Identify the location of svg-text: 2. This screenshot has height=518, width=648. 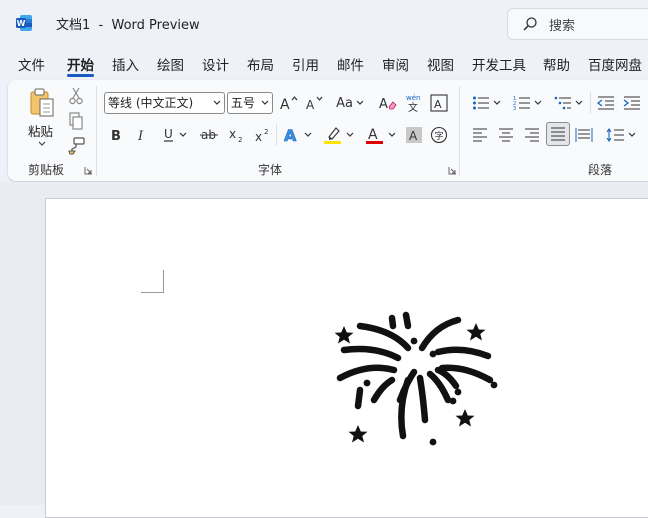
(240, 139).